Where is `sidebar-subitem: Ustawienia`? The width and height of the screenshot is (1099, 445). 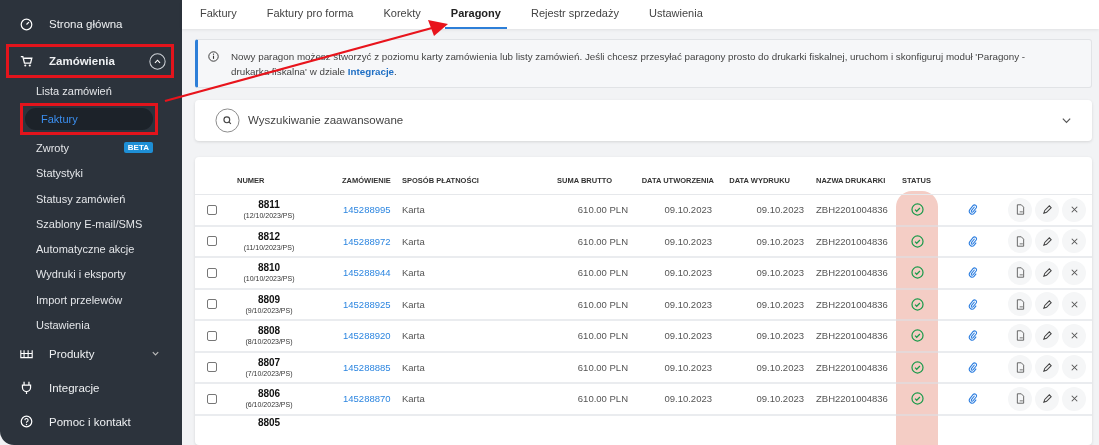
sidebar-subitem: Ustawienia is located at coordinates (109, 325).